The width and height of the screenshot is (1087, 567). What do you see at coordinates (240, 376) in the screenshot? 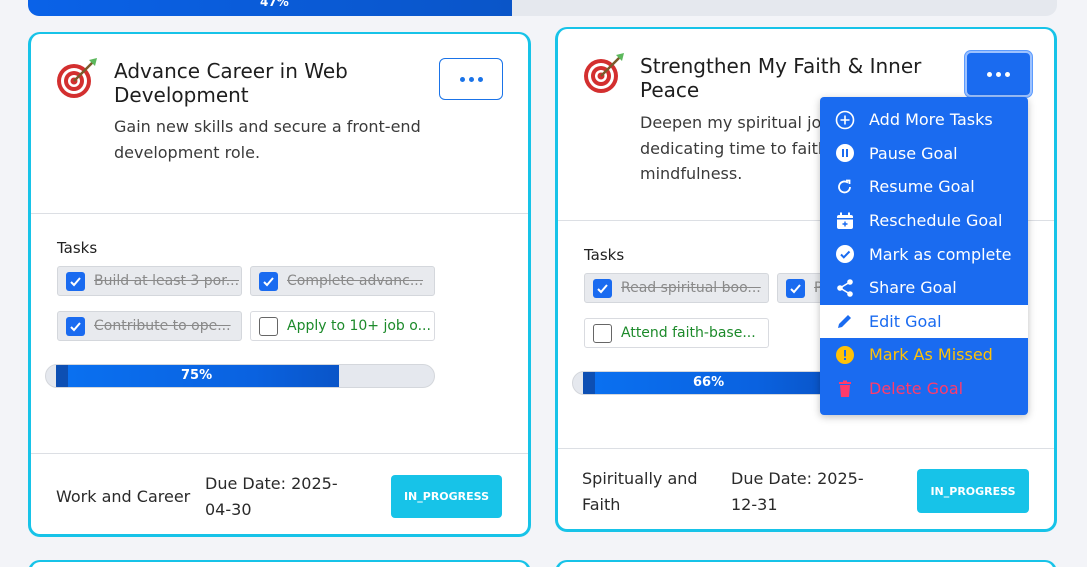
I see `goal-progress-bar: 75%` at bounding box center [240, 376].